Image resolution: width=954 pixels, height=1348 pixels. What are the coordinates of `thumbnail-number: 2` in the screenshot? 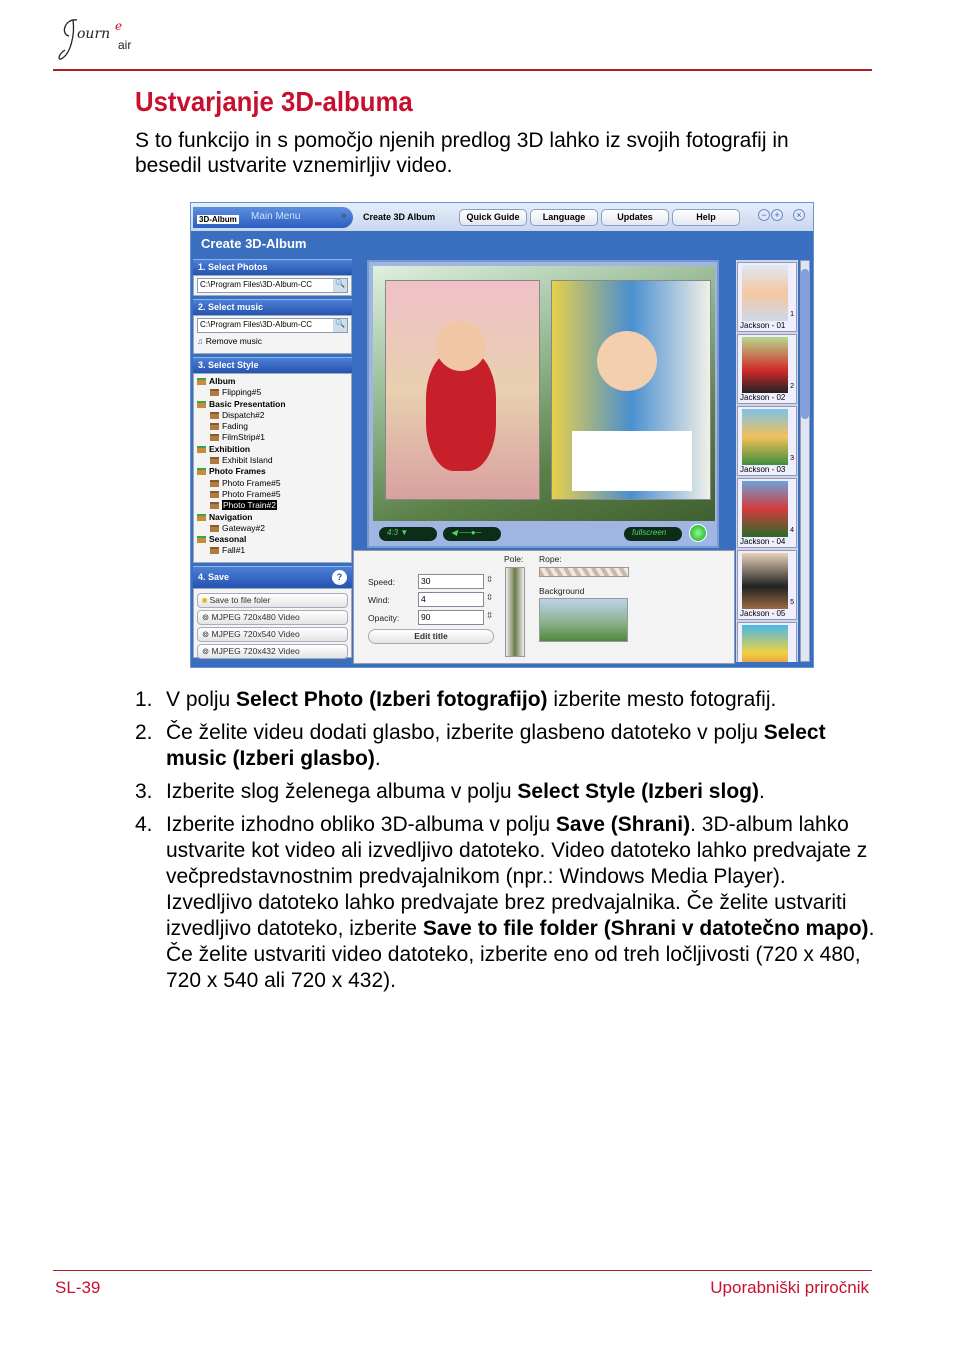 It's located at (792, 386).